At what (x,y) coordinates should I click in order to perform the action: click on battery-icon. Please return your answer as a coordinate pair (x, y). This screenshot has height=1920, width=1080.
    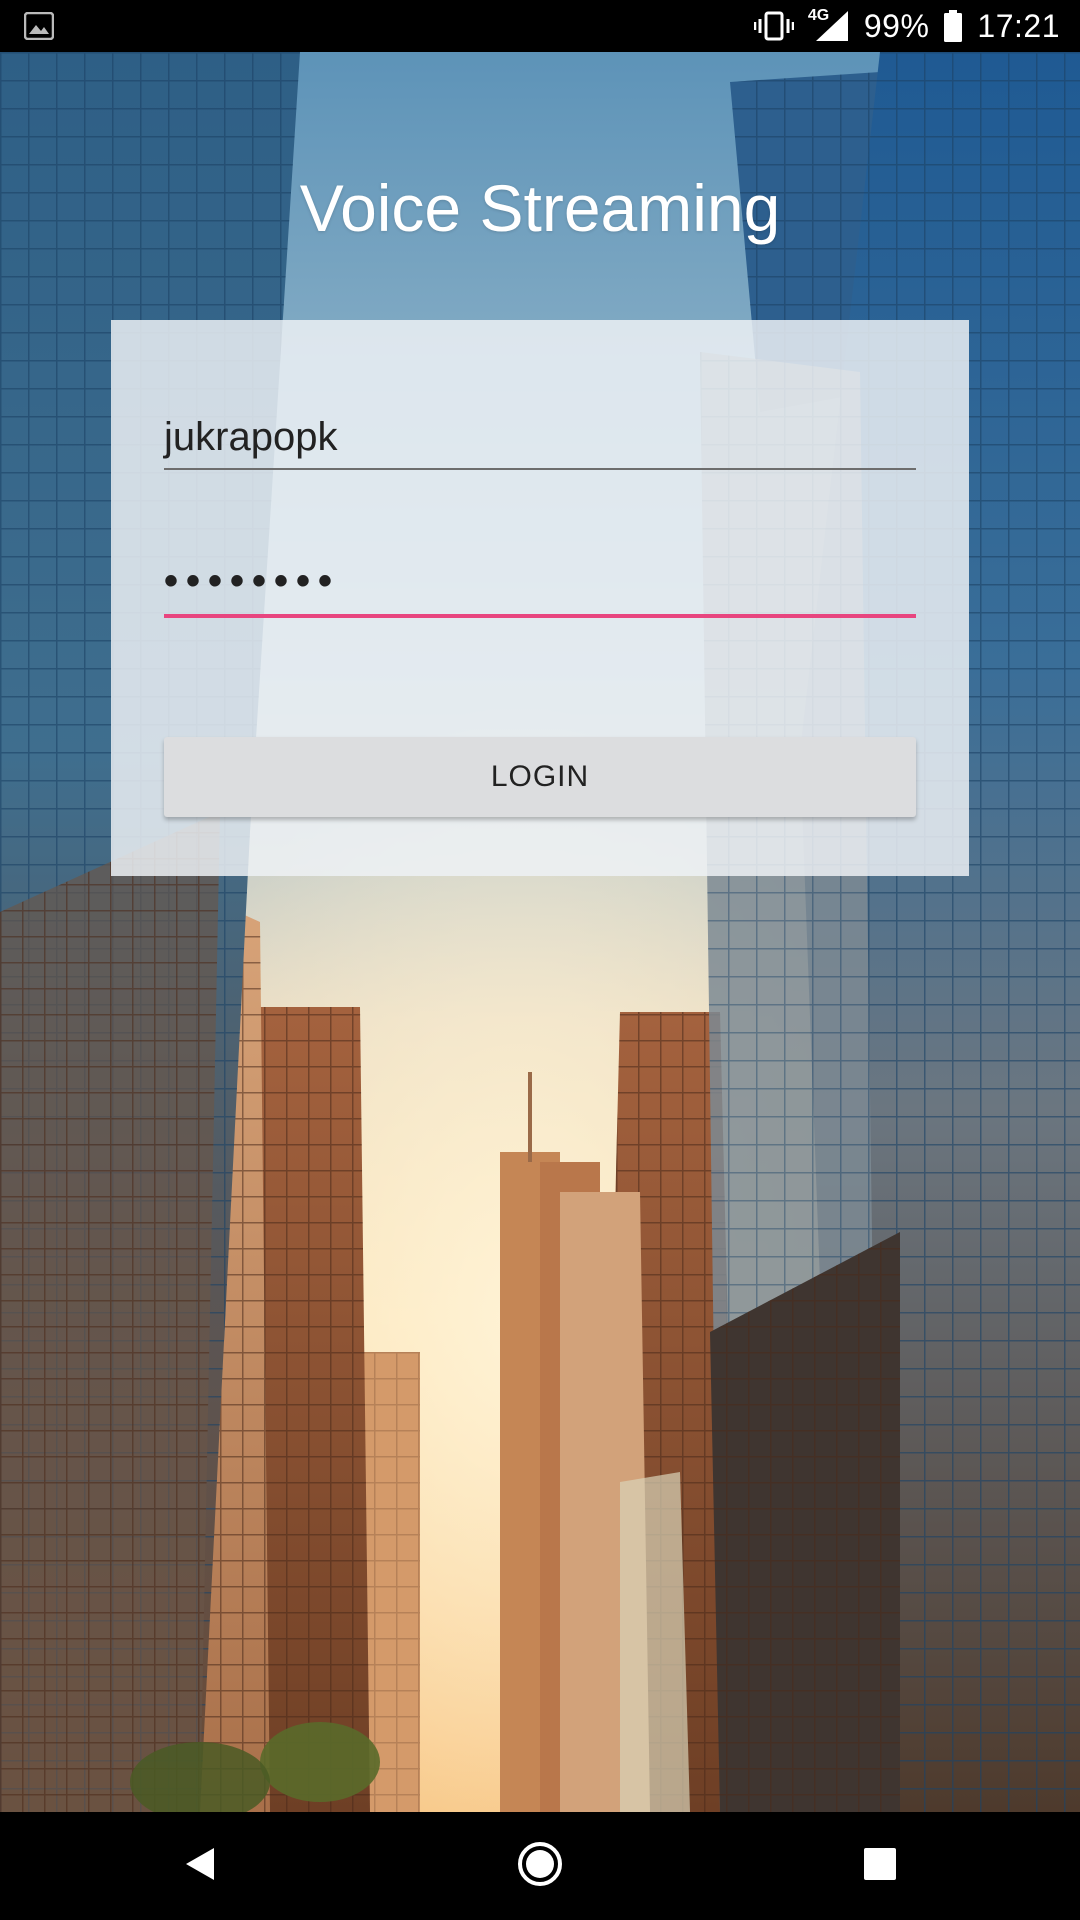
    Looking at the image, I should click on (953, 26).